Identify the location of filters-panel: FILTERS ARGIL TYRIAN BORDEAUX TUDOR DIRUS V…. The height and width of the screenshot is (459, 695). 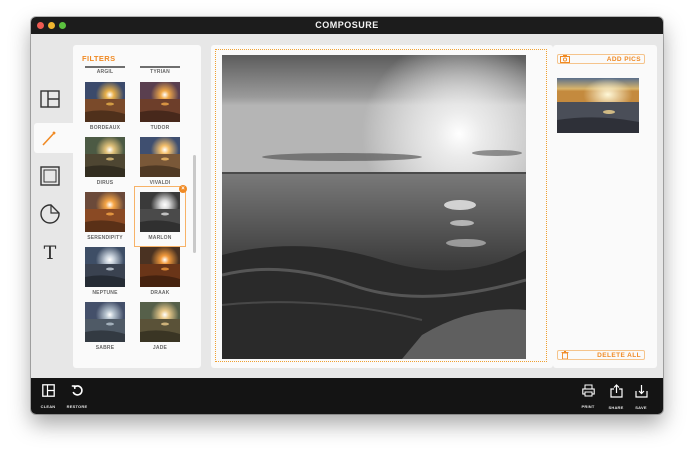
(137, 206).